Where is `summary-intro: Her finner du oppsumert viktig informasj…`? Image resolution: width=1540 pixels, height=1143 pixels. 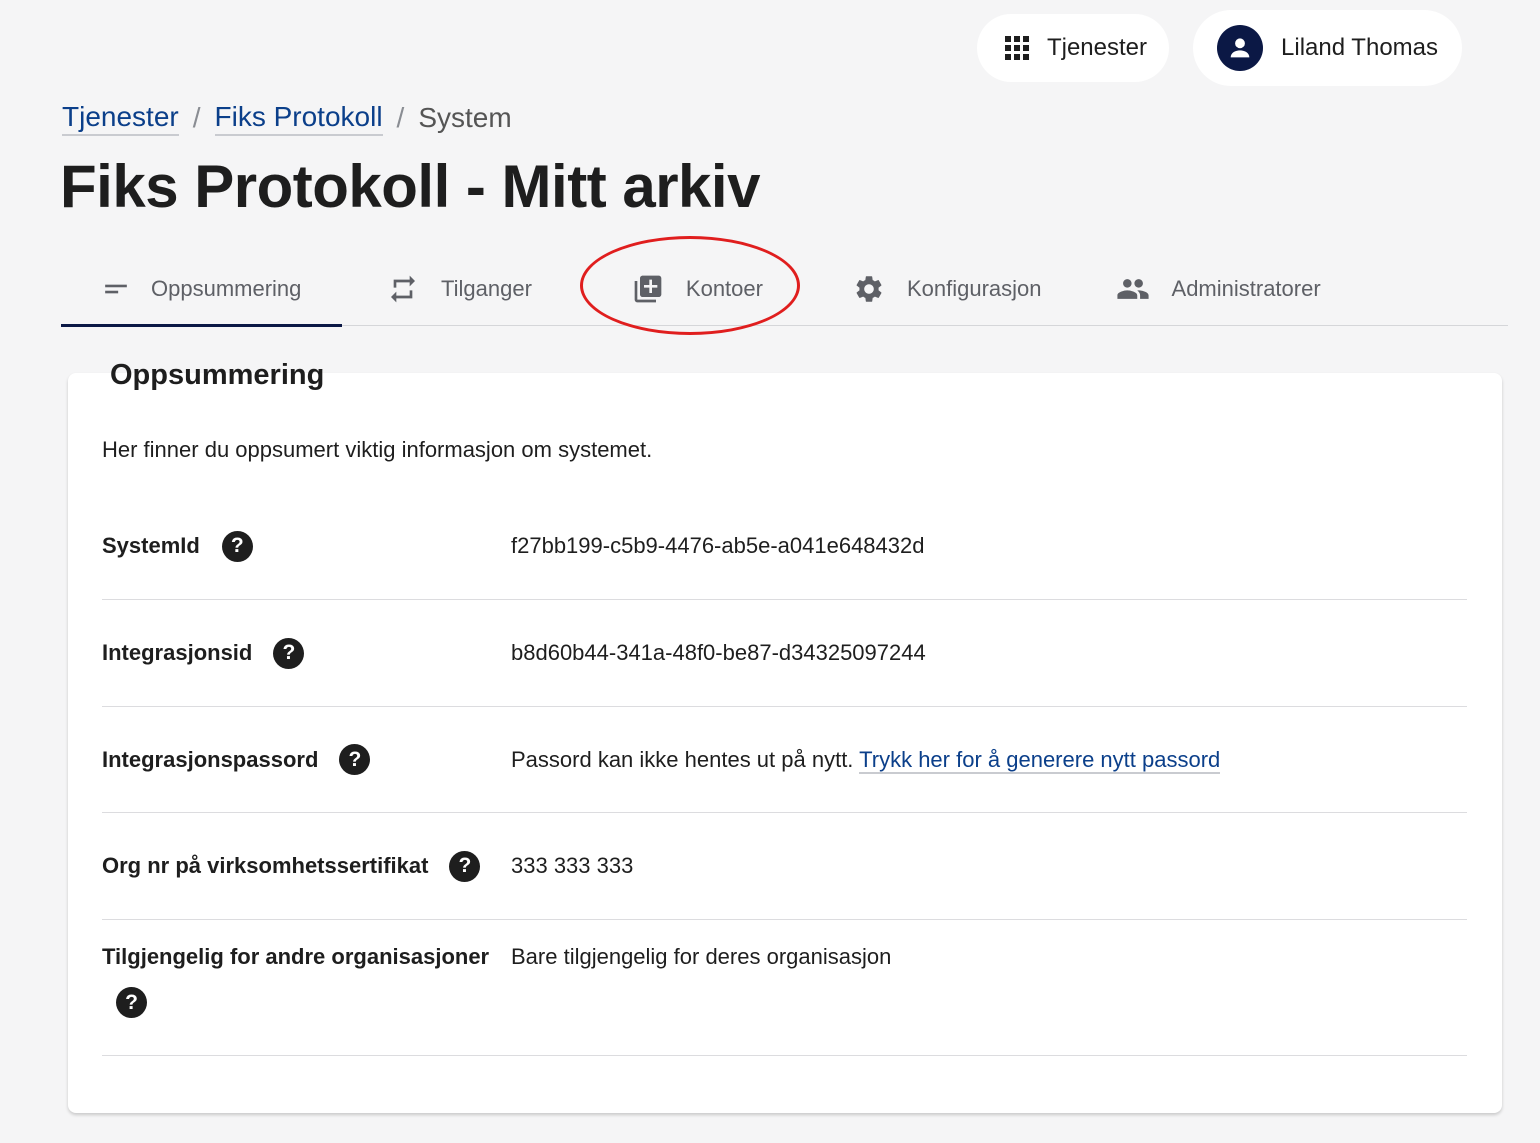 summary-intro: Her finner du oppsumert viktig informasj… is located at coordinates (377, 449).